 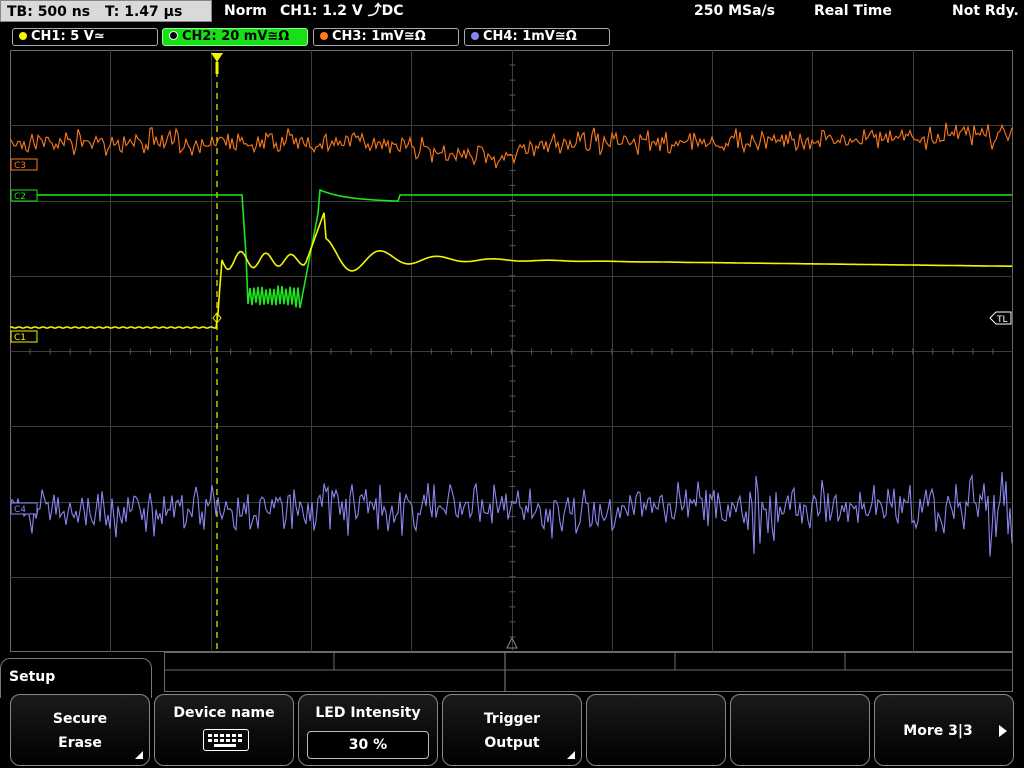 What do you see at coordinates (20, 338) in the screenshot?
I see `ch1-marker-label: C1` at bounding box center [20, 338].